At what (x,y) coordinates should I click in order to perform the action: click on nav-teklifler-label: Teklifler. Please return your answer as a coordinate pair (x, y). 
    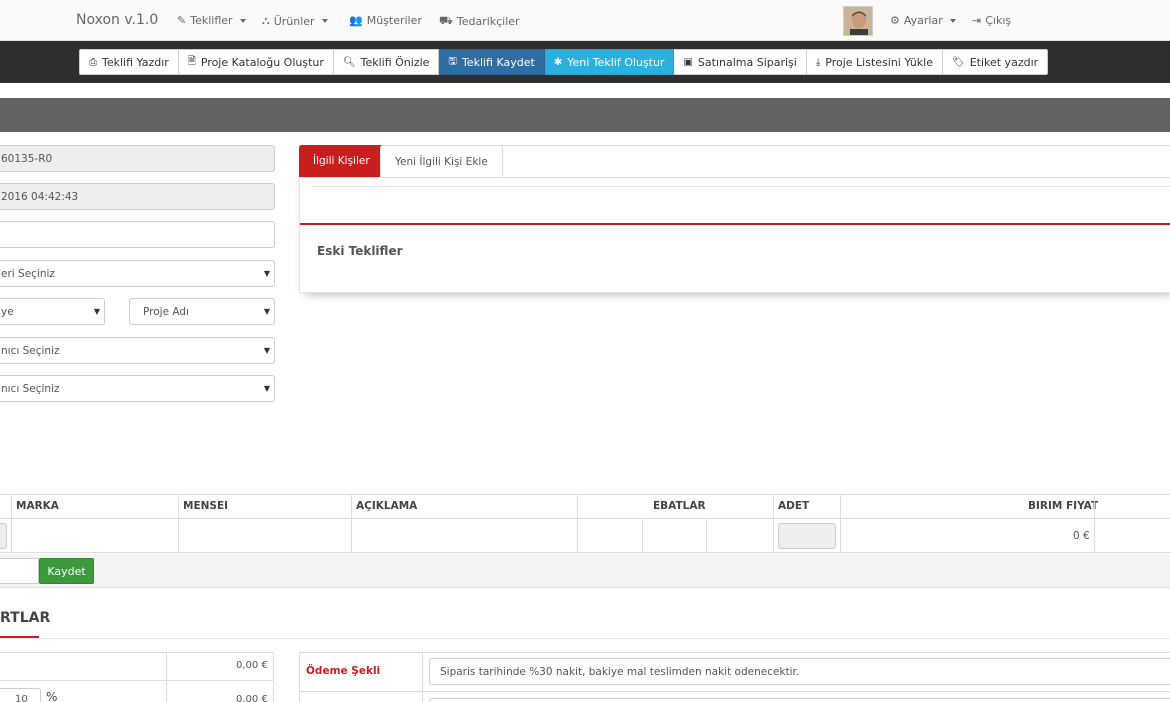
    Looking at the image, I should click on (211, 20).